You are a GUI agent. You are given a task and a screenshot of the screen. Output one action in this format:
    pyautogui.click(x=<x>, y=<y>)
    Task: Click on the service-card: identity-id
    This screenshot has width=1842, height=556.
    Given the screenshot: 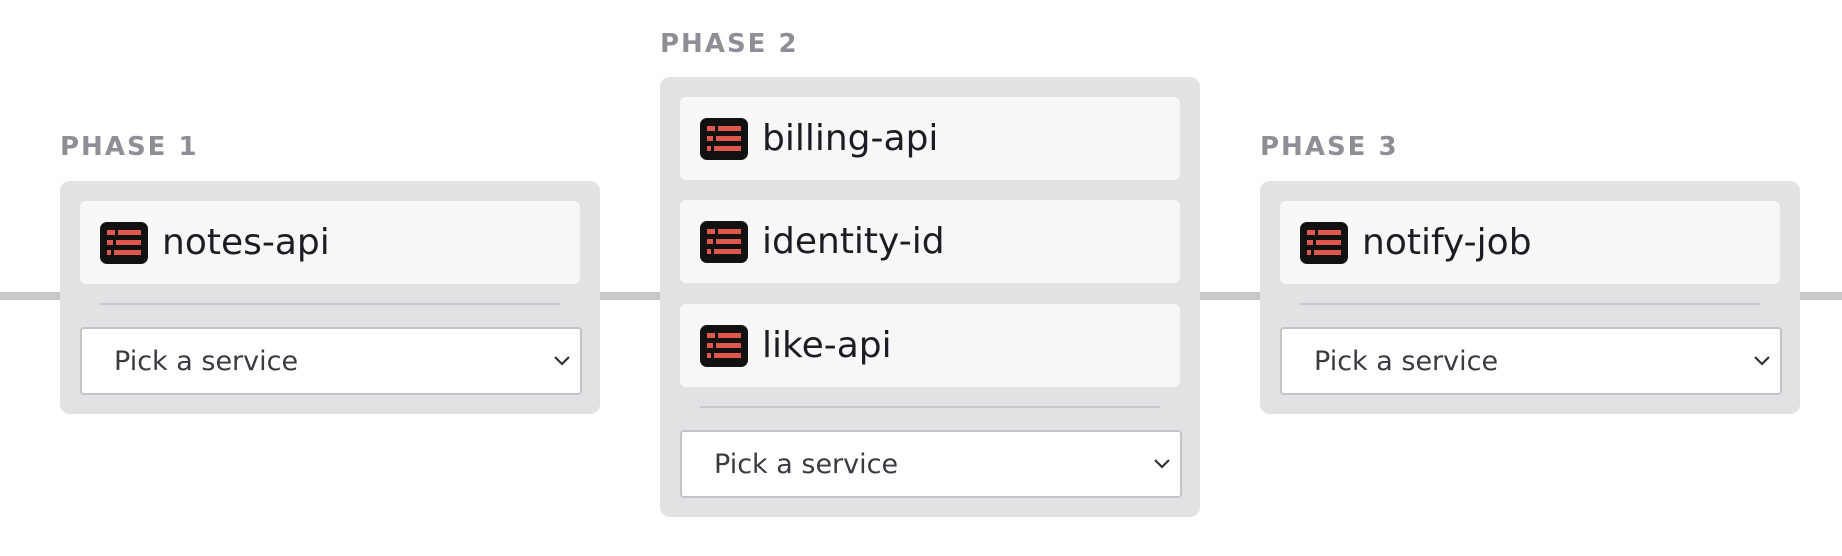 What is the action you would take?
    pyautogui.click(x=930, y=241)
    